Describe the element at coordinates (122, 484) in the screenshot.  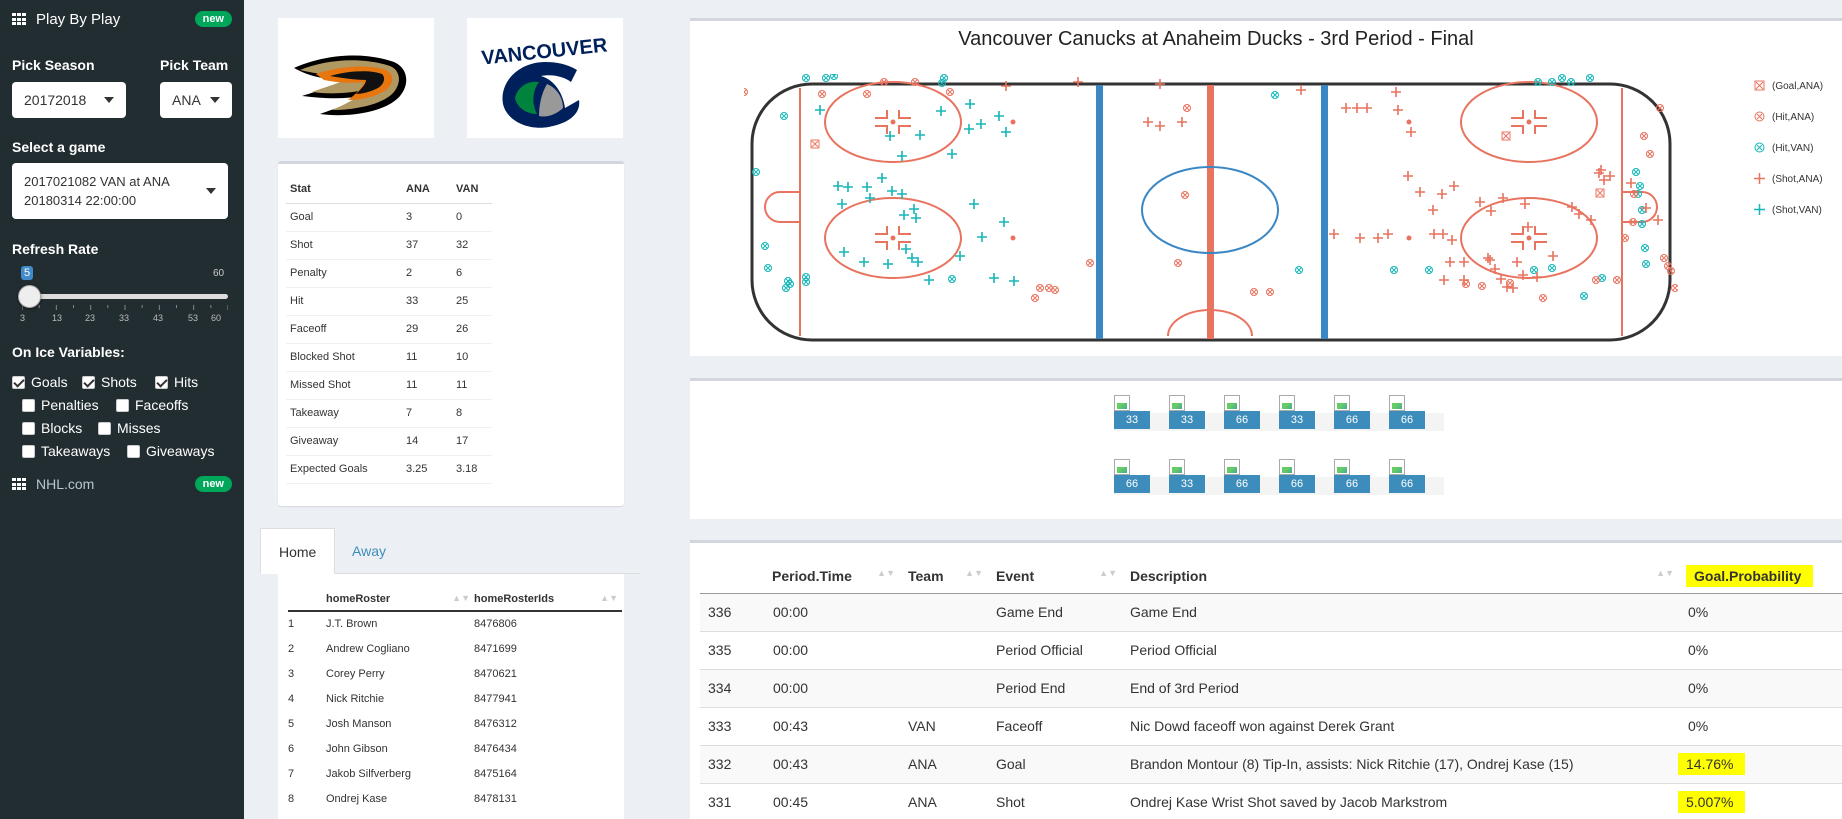
I see `menu-nhl: NHL.com new` at that location.